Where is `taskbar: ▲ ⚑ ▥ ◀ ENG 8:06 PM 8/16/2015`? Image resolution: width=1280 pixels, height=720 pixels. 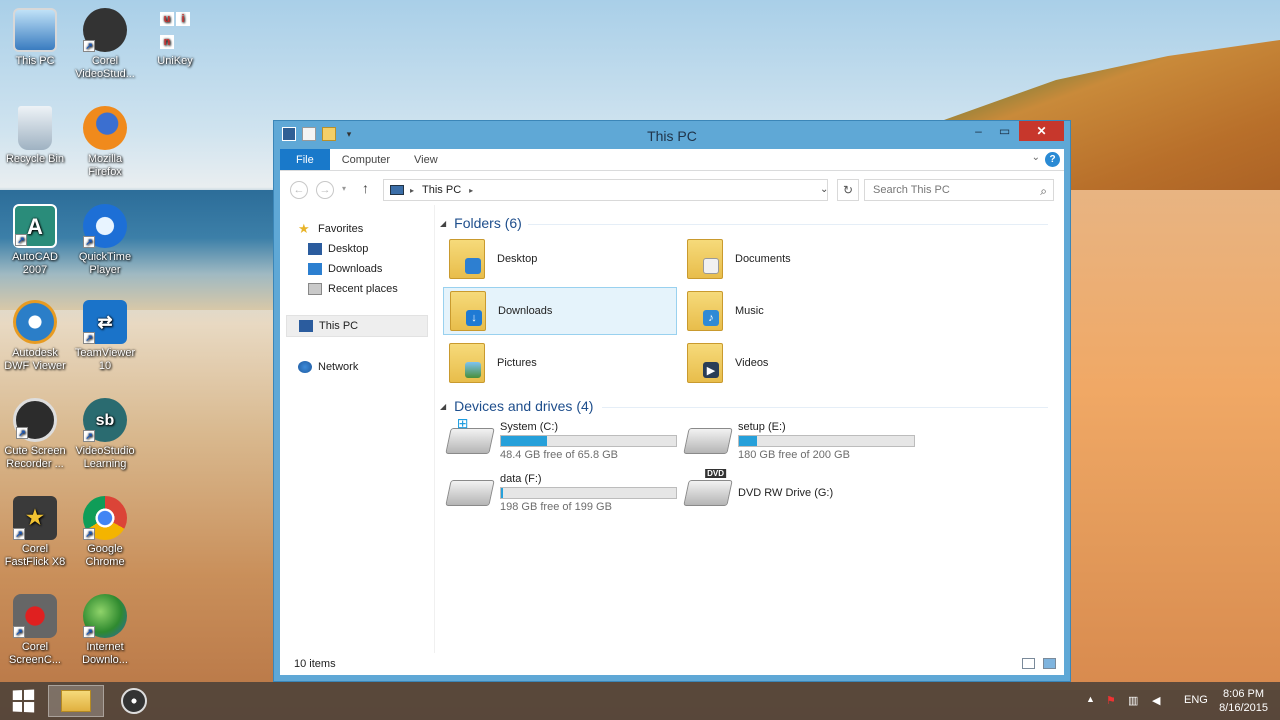
taskbar: ▲ ⚑ ▥ ◀ ENG 8:06 PM 8/16/2015 is located at coordinates (640, 701).